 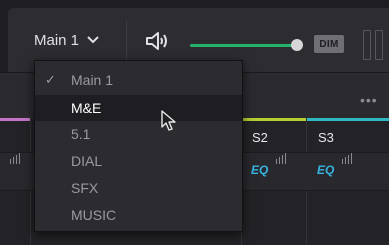 What do you see at coordinates (50, 79) in the screenshot?
I see `check-icon: ✓` at bounding box center [50, 79].